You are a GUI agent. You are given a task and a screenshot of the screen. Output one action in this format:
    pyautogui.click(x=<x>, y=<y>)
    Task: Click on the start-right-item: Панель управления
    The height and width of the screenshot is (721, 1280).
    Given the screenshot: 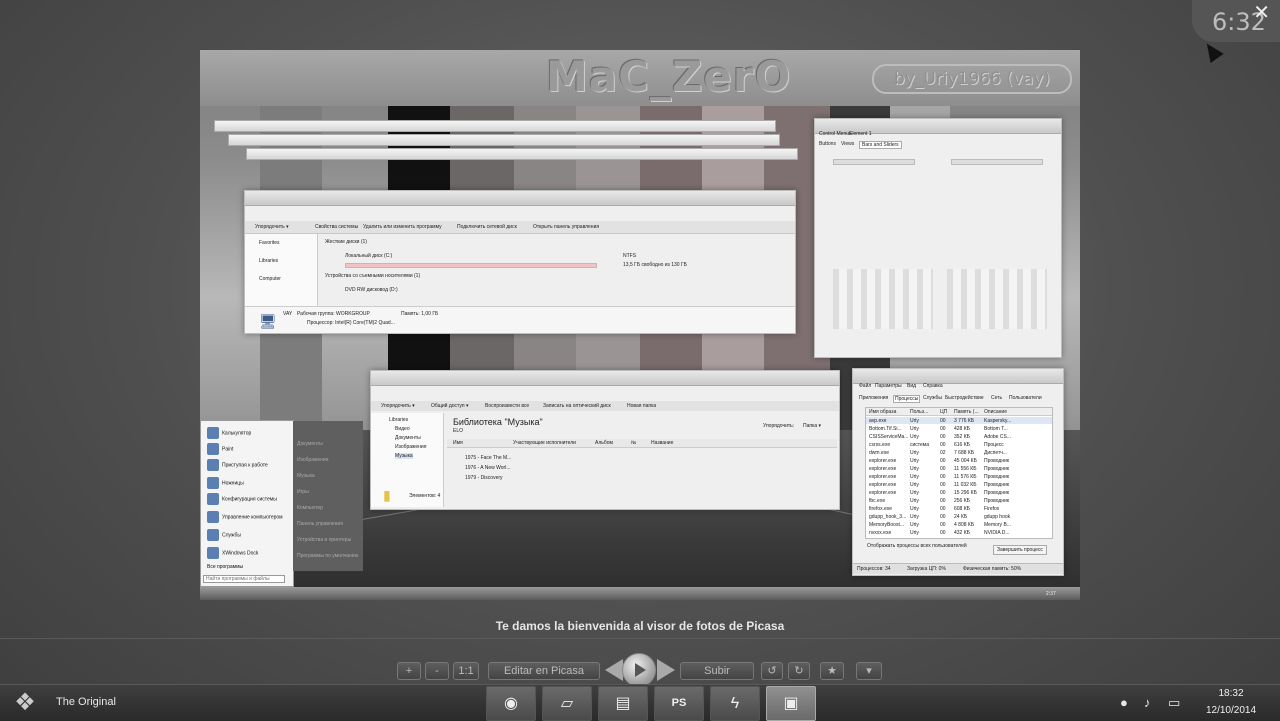 What is the action you would take?
    pyautogui.click(x=320, y=524)
    